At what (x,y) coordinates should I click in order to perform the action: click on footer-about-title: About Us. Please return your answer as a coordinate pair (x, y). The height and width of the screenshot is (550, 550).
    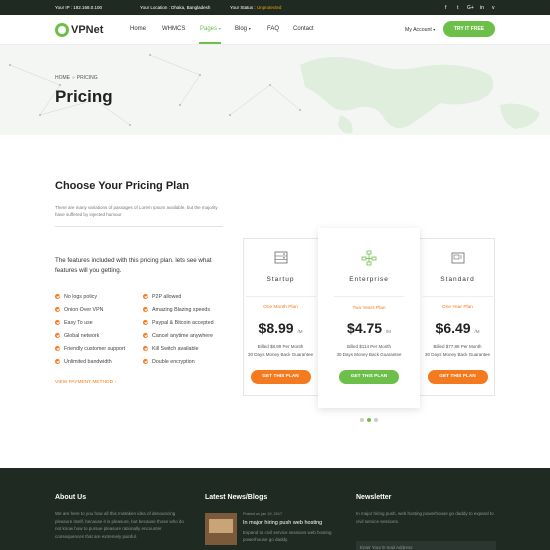
    Looking at the image, I should click on (71, 497).